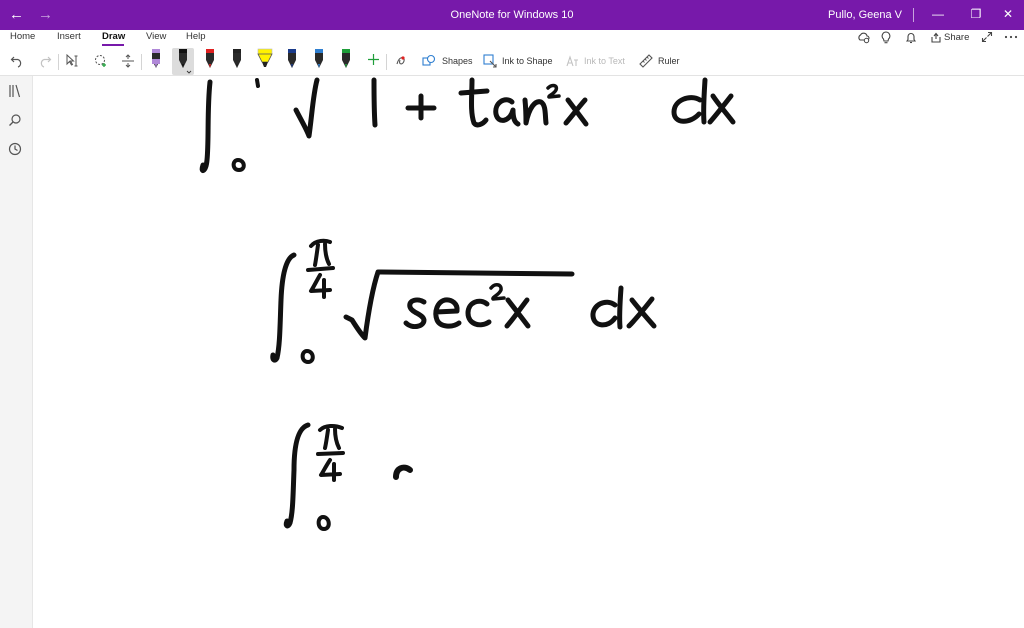  I want to click on navy-pen-icon, so click(292, 58).